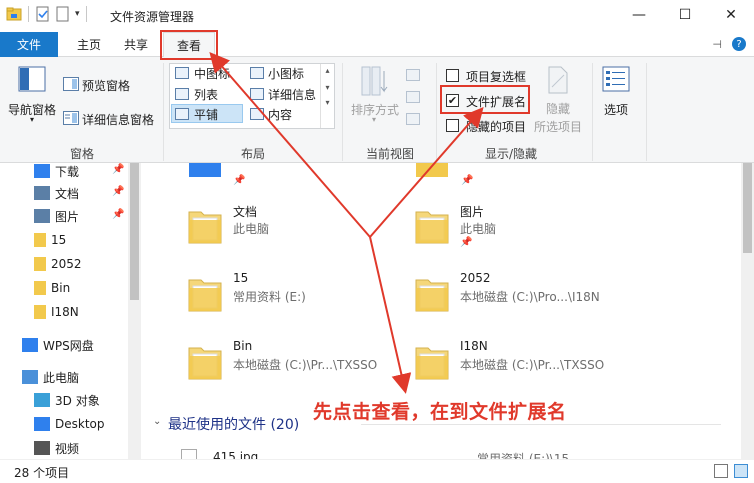 The image size is (754, 483). I want to click on recent-file-name: 415.jpg, so click(235, 454).